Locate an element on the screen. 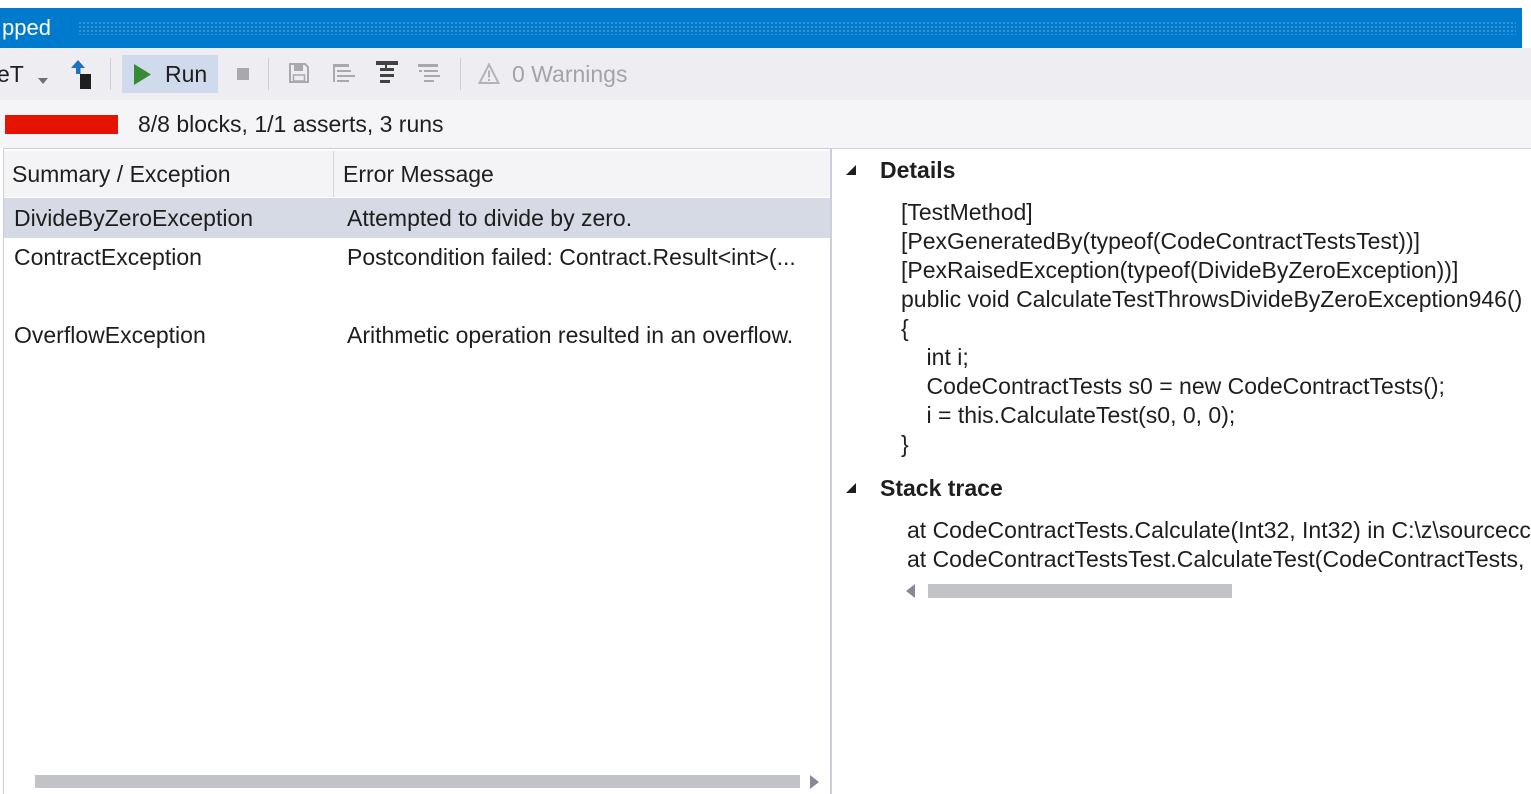 This screenshot has width=1531, height=794. go-to-source-icon is located at coordinates (82, 74).